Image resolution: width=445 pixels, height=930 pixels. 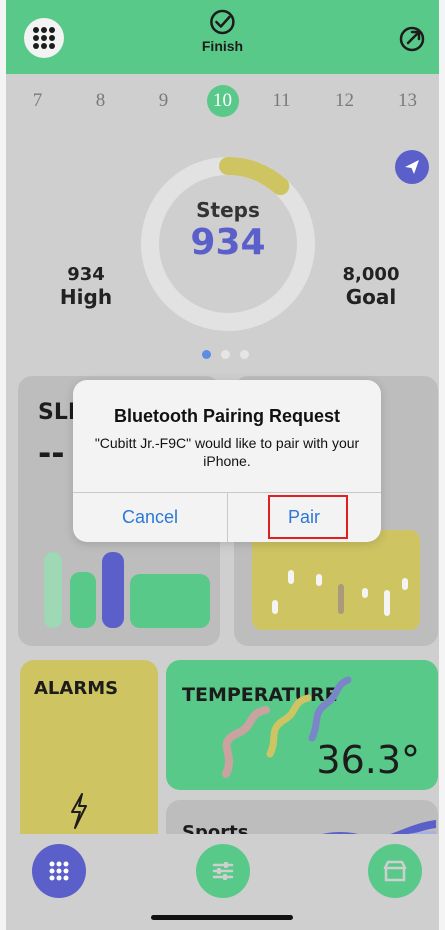 What do you see at coordinates (308, 517) in the screenshot?
I see `pair-highlight-box` at bounding box center [308, 517].